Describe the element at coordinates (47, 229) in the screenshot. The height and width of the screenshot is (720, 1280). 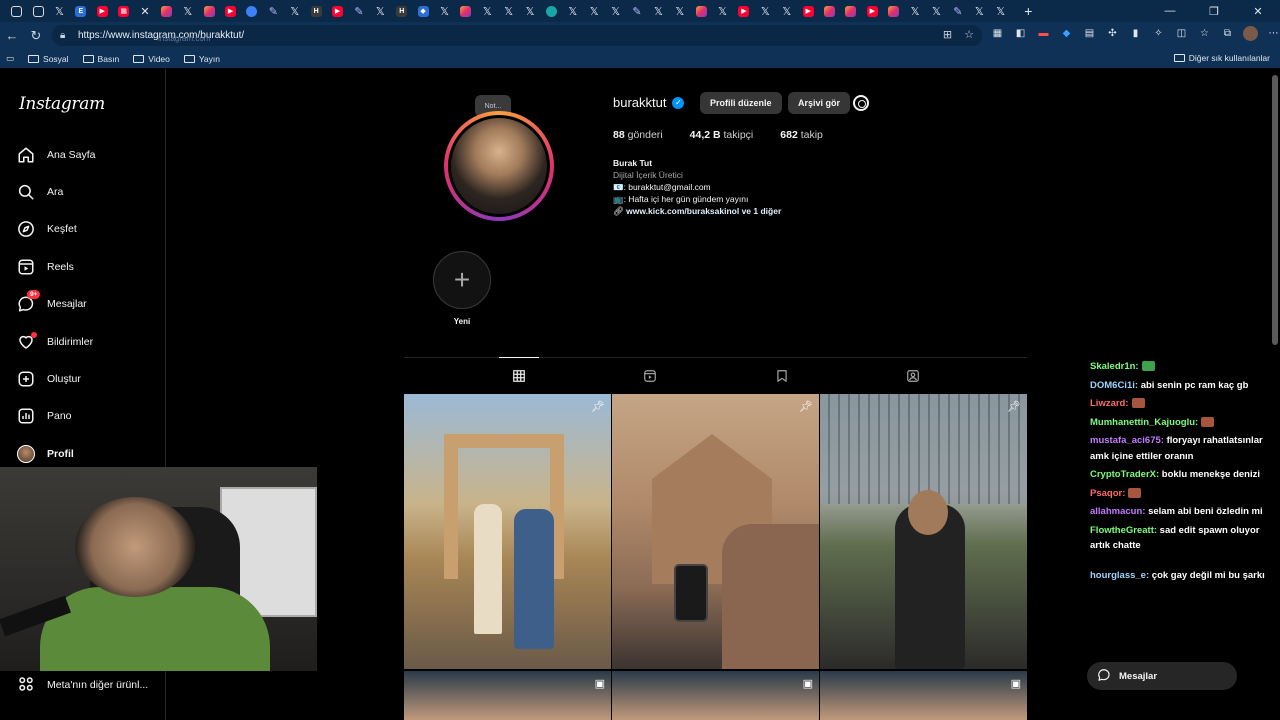
I see `sidebar-item-explore: Keşfet` at that location.